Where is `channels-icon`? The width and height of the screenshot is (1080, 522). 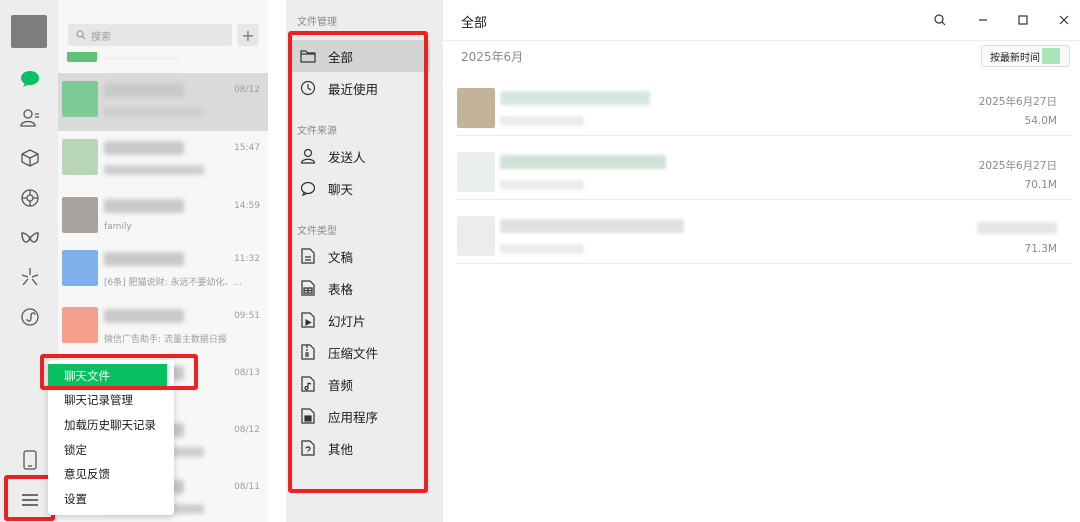
channels-icon is located at coordinates (30, 238).